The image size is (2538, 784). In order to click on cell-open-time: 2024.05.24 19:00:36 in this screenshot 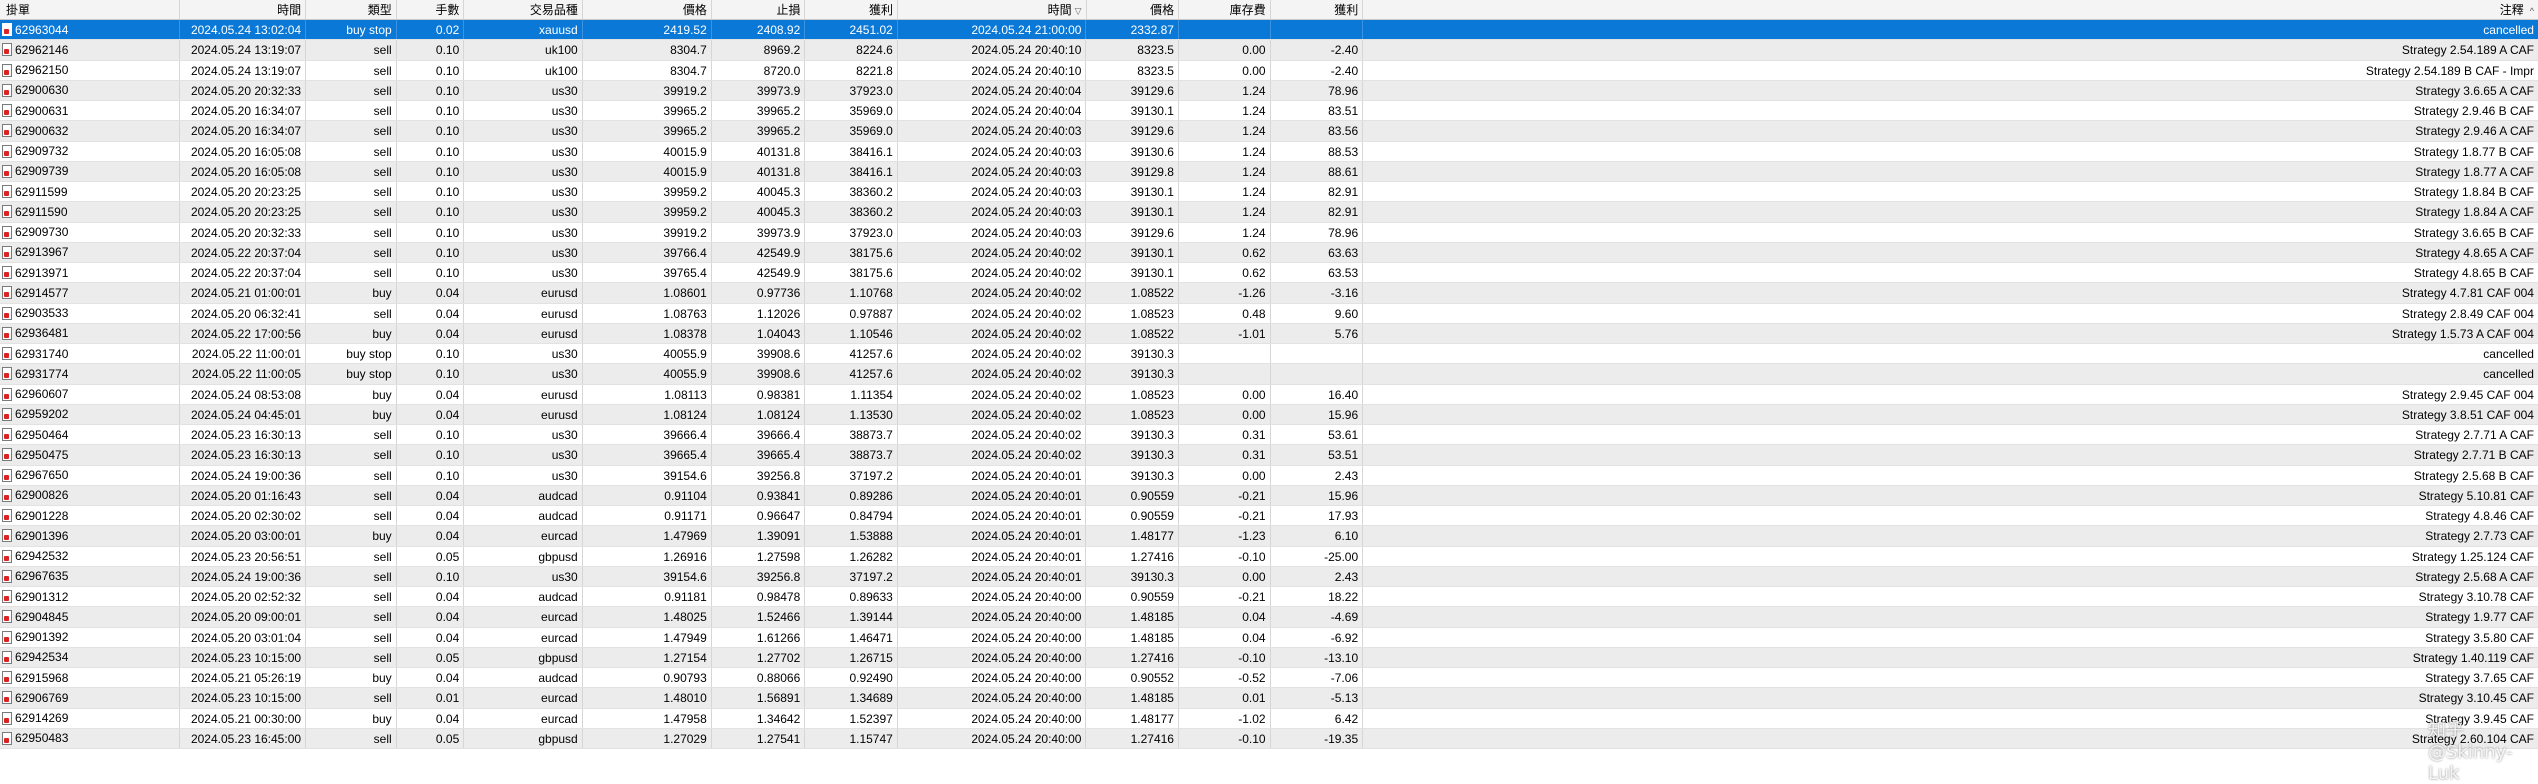, I will do `click(243, 576)`.